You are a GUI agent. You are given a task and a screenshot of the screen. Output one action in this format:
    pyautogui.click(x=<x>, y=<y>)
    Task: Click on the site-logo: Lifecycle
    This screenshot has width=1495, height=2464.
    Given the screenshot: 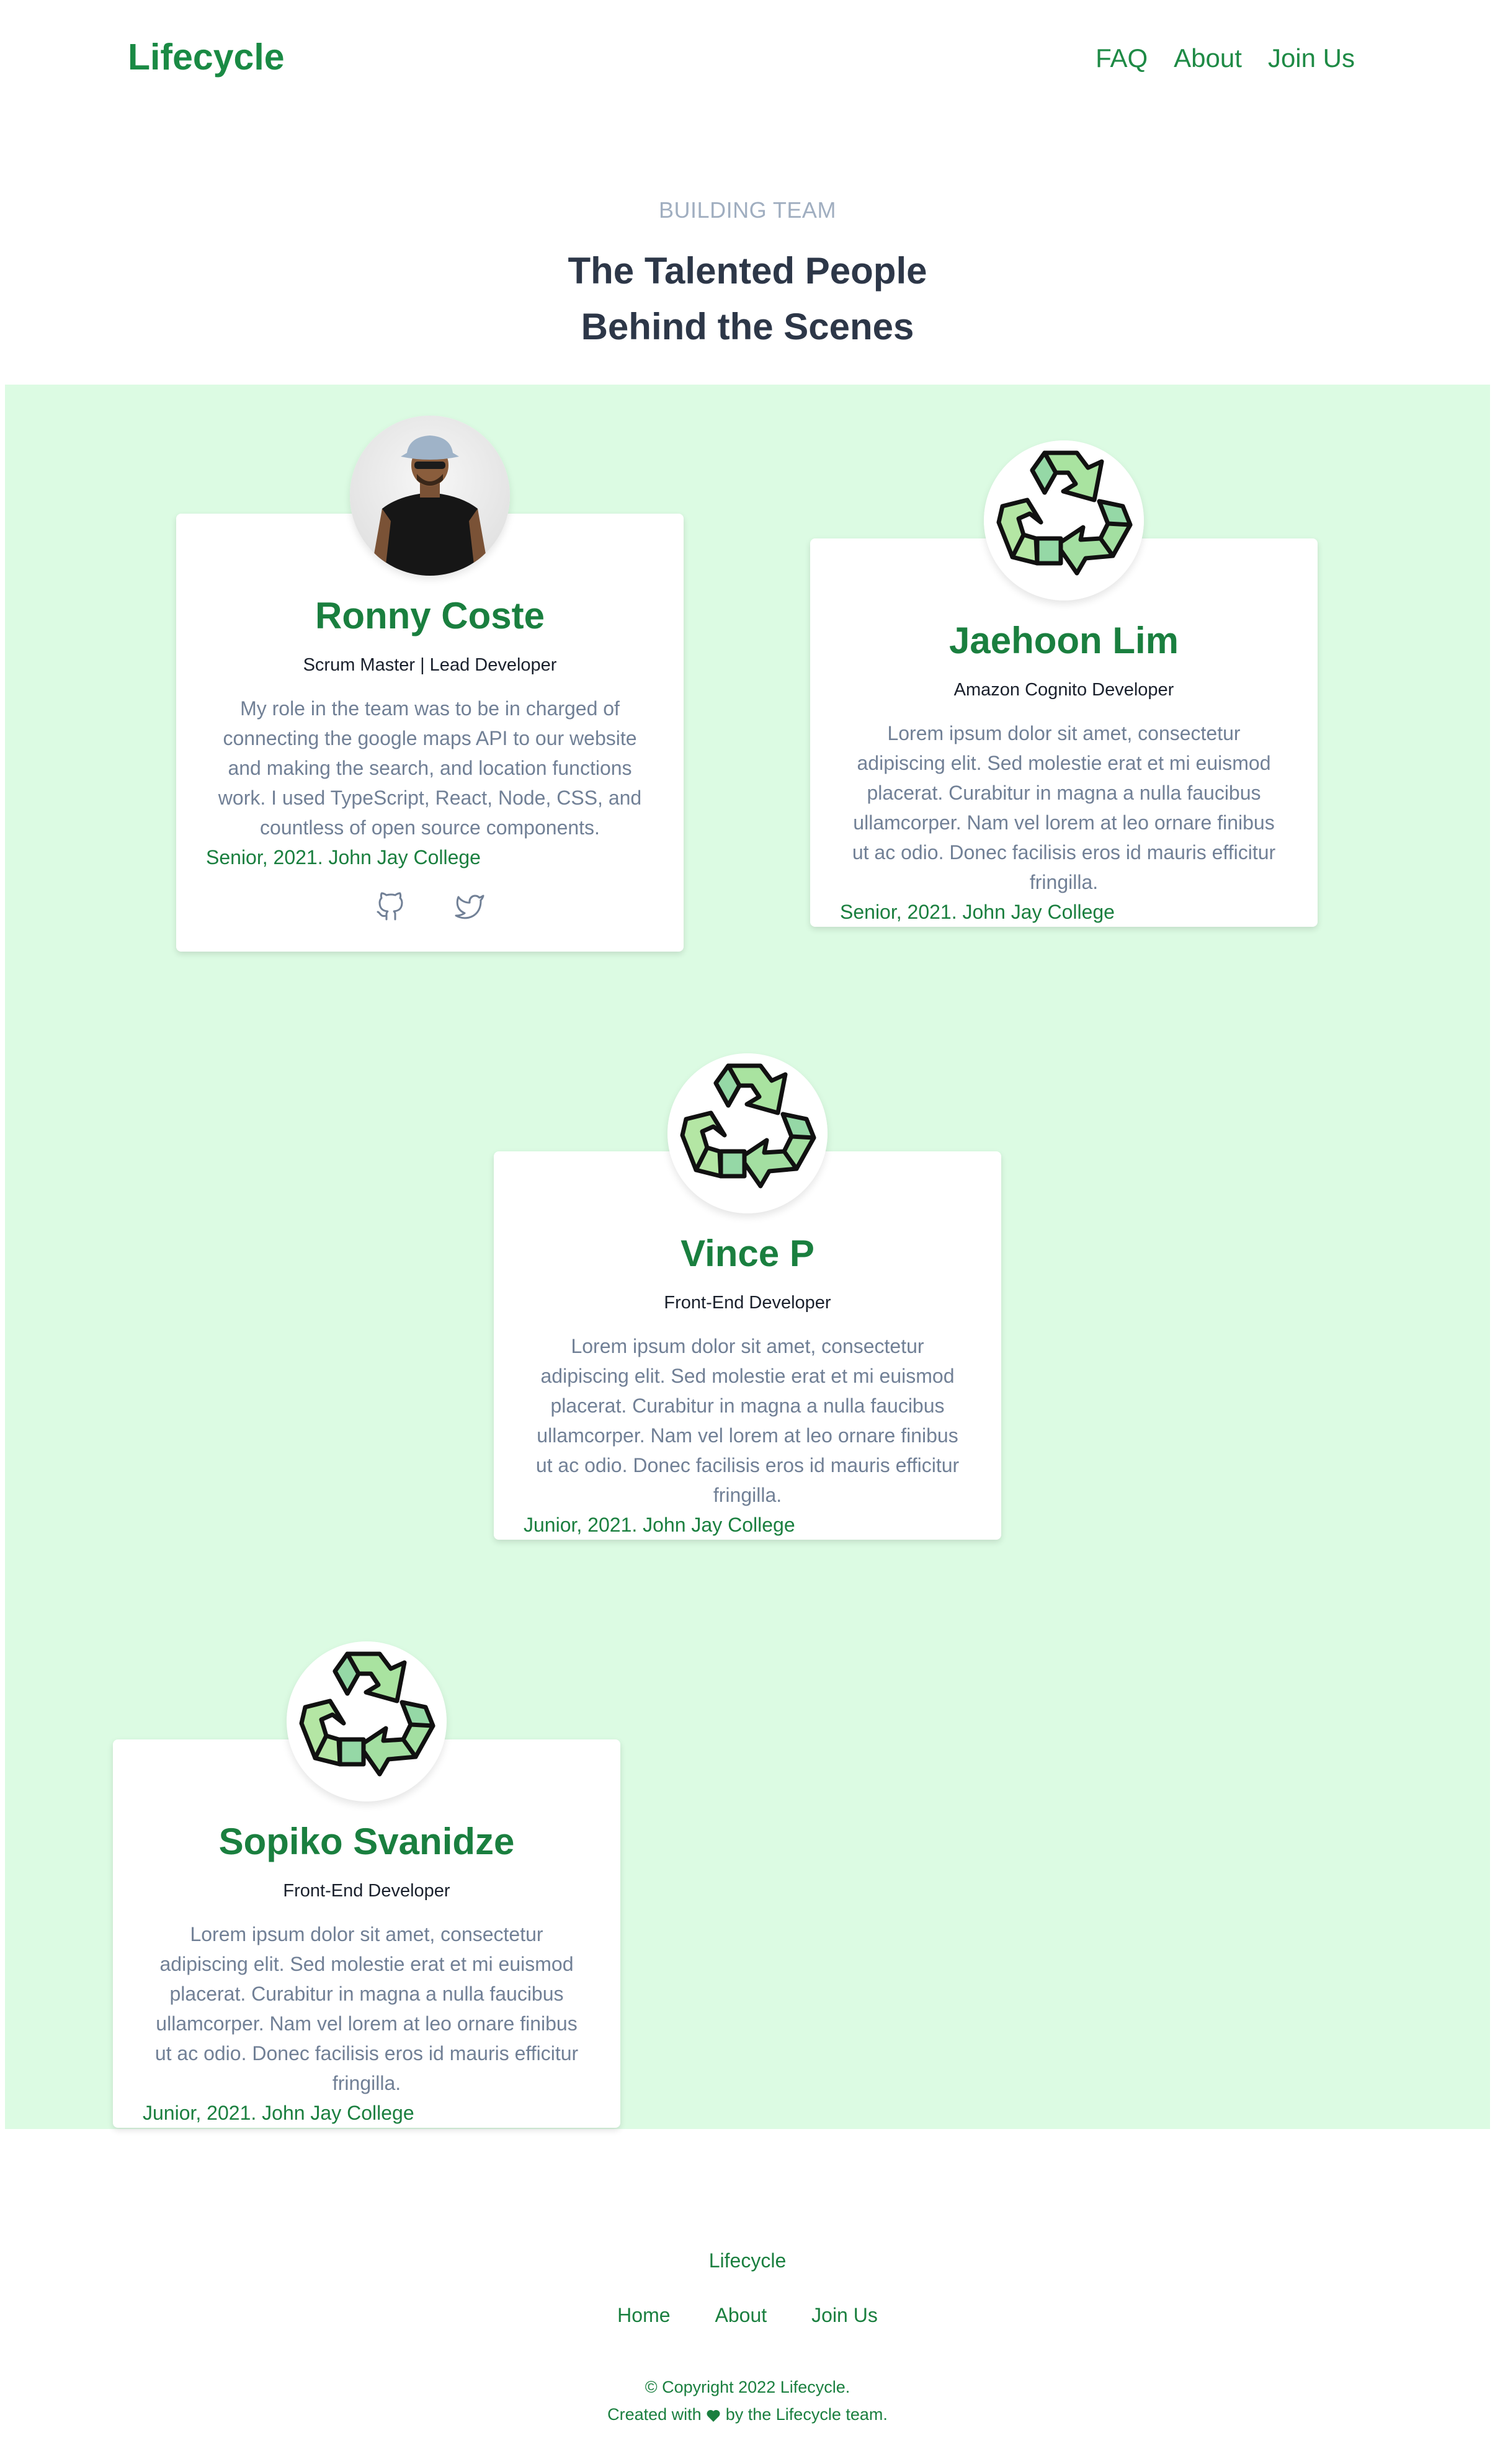 What is the action you would take?
    pyautogui.click(x=206, y=57)
    